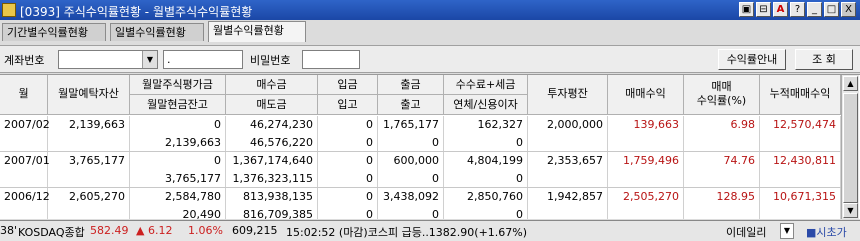 The width and height of the screenshot is (860, 241). What do you see at coordinates (486, 161) in the screenshot?
I see `cell-fee: 4,804,199` at bounding box center [486, 161].